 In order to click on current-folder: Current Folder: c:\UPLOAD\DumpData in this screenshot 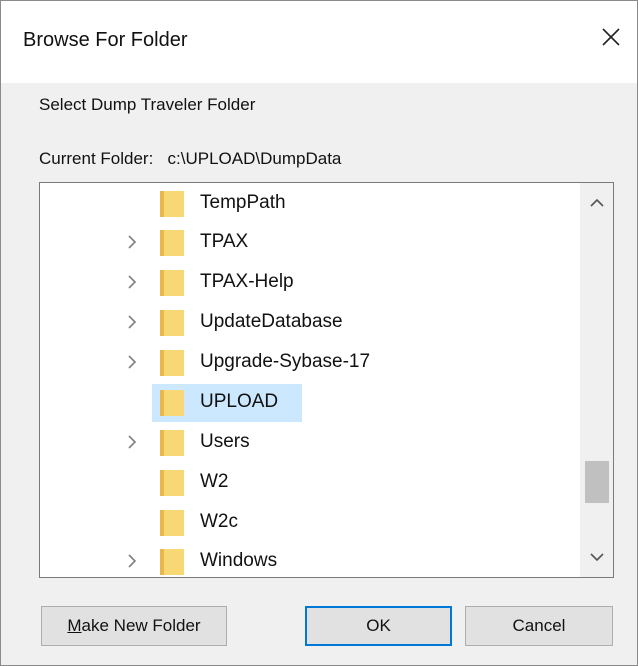, I will do `click(190, 159)`.